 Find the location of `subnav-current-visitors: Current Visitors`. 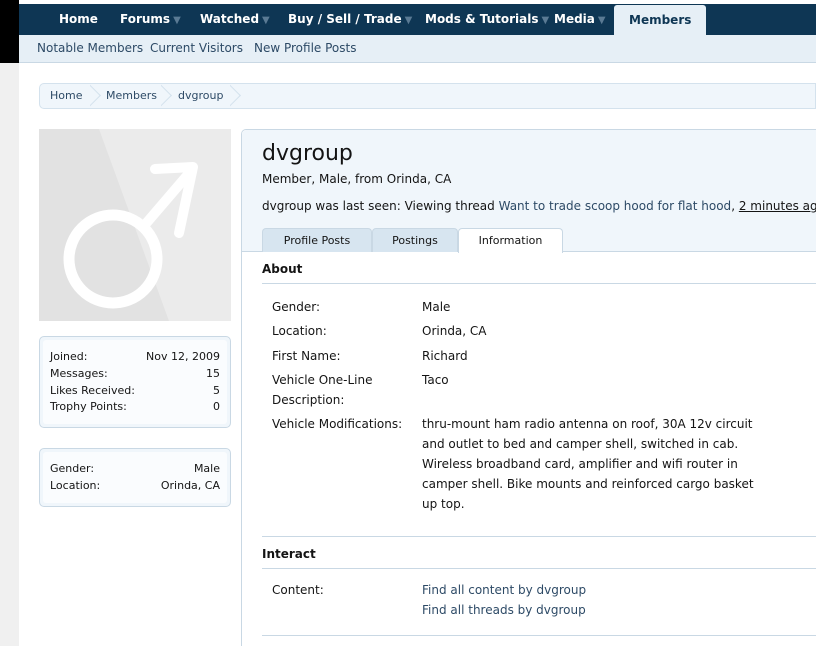

subnav-current-visitors: Current Visitors is located at coordinates (196, 48).